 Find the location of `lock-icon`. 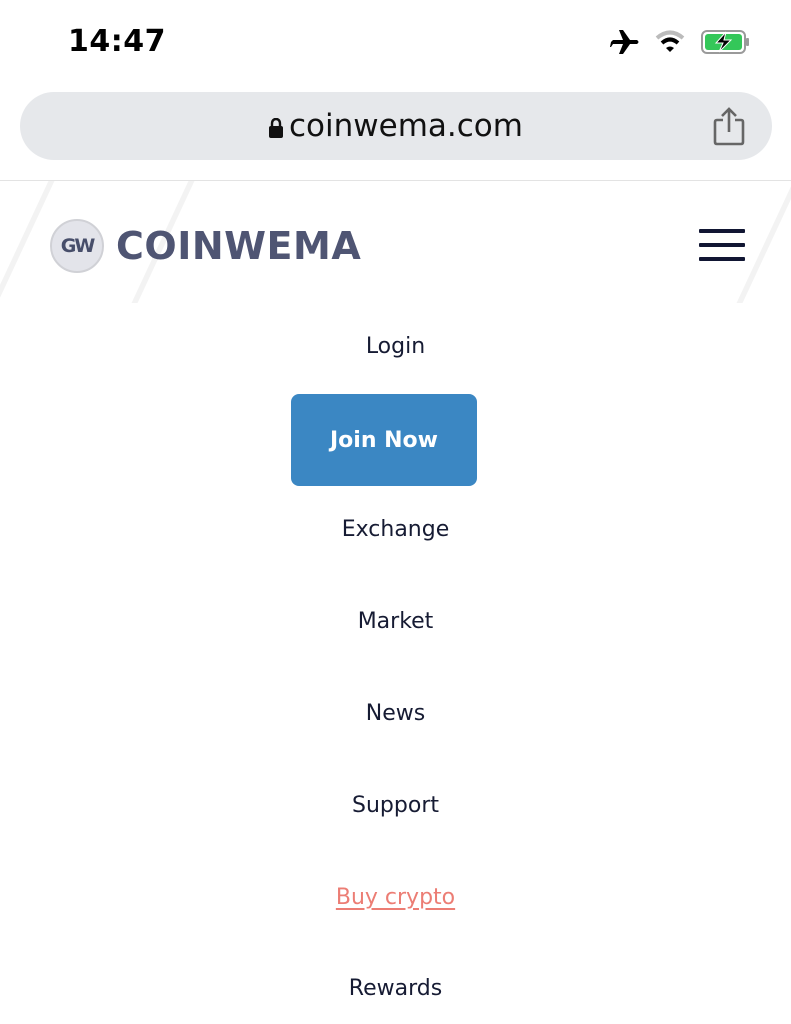

lock-icon is located at coordinates (276, 128).